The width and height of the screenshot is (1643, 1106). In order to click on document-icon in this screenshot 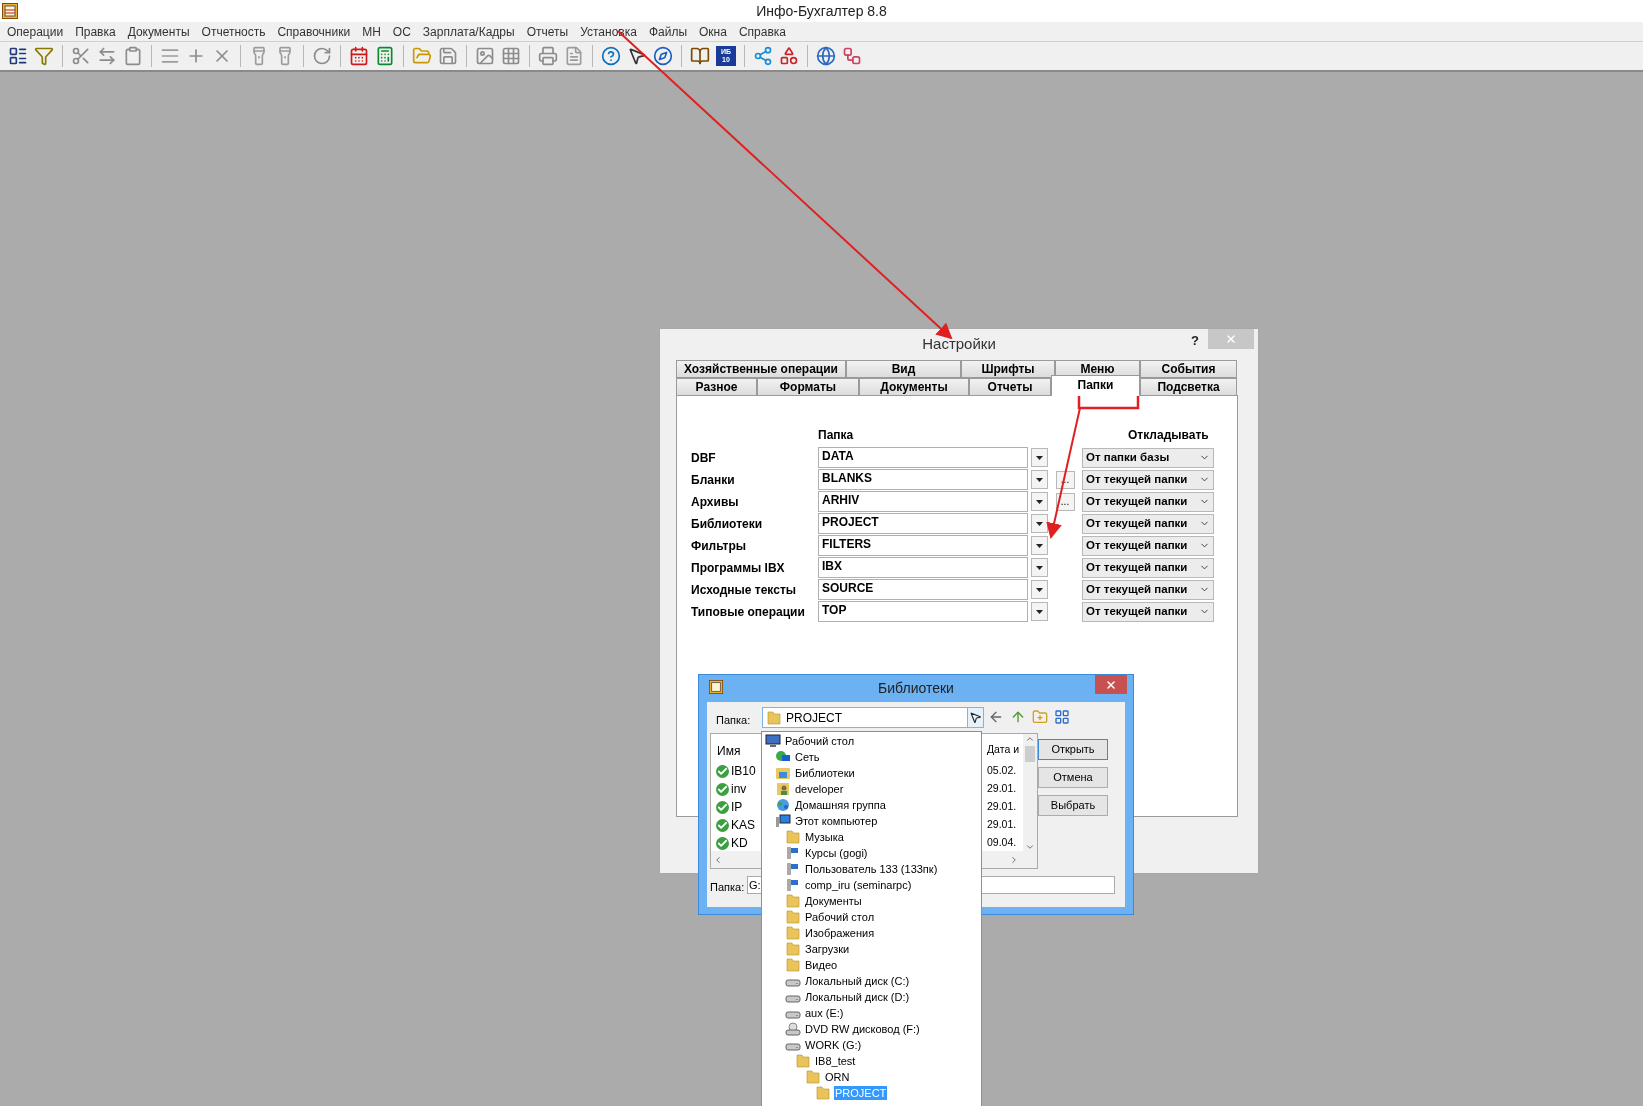, I will do `click(574, 56)`.